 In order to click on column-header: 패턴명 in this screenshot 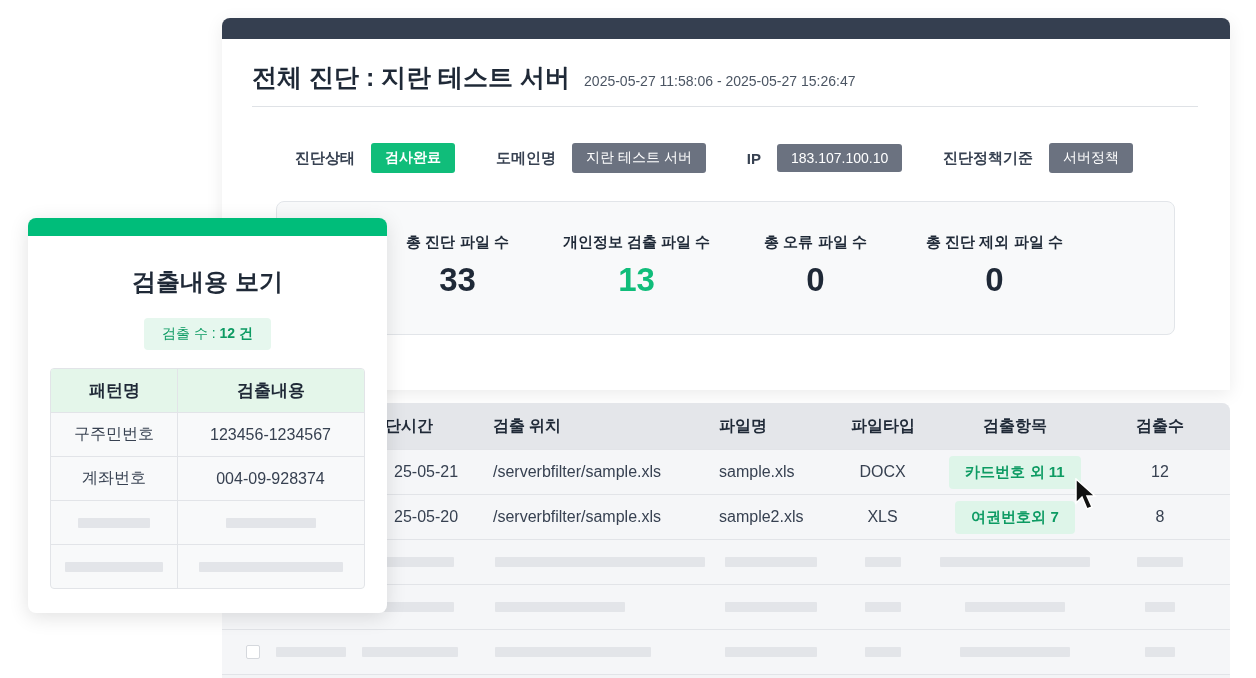, I will do `click(114, 390)`.